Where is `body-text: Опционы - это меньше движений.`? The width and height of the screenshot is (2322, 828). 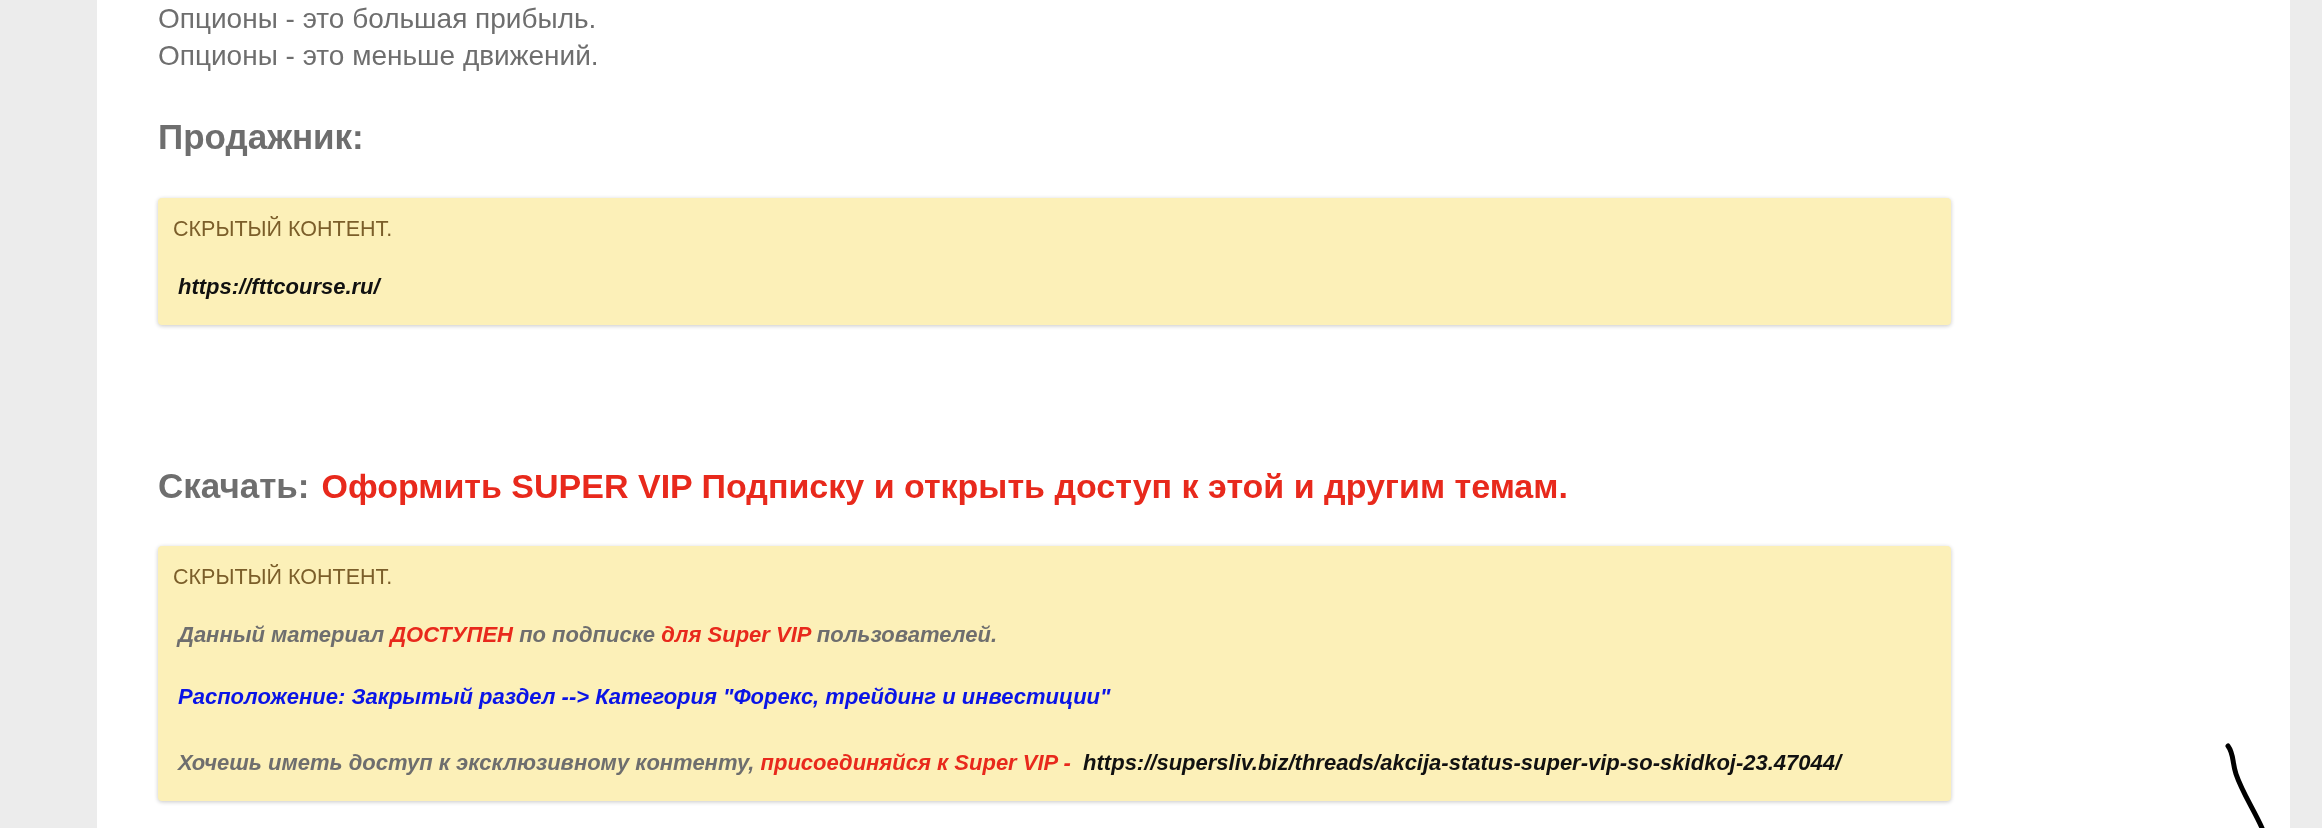
body-text: Опционы - это меньше движений. is located at coordinates (378, 56).